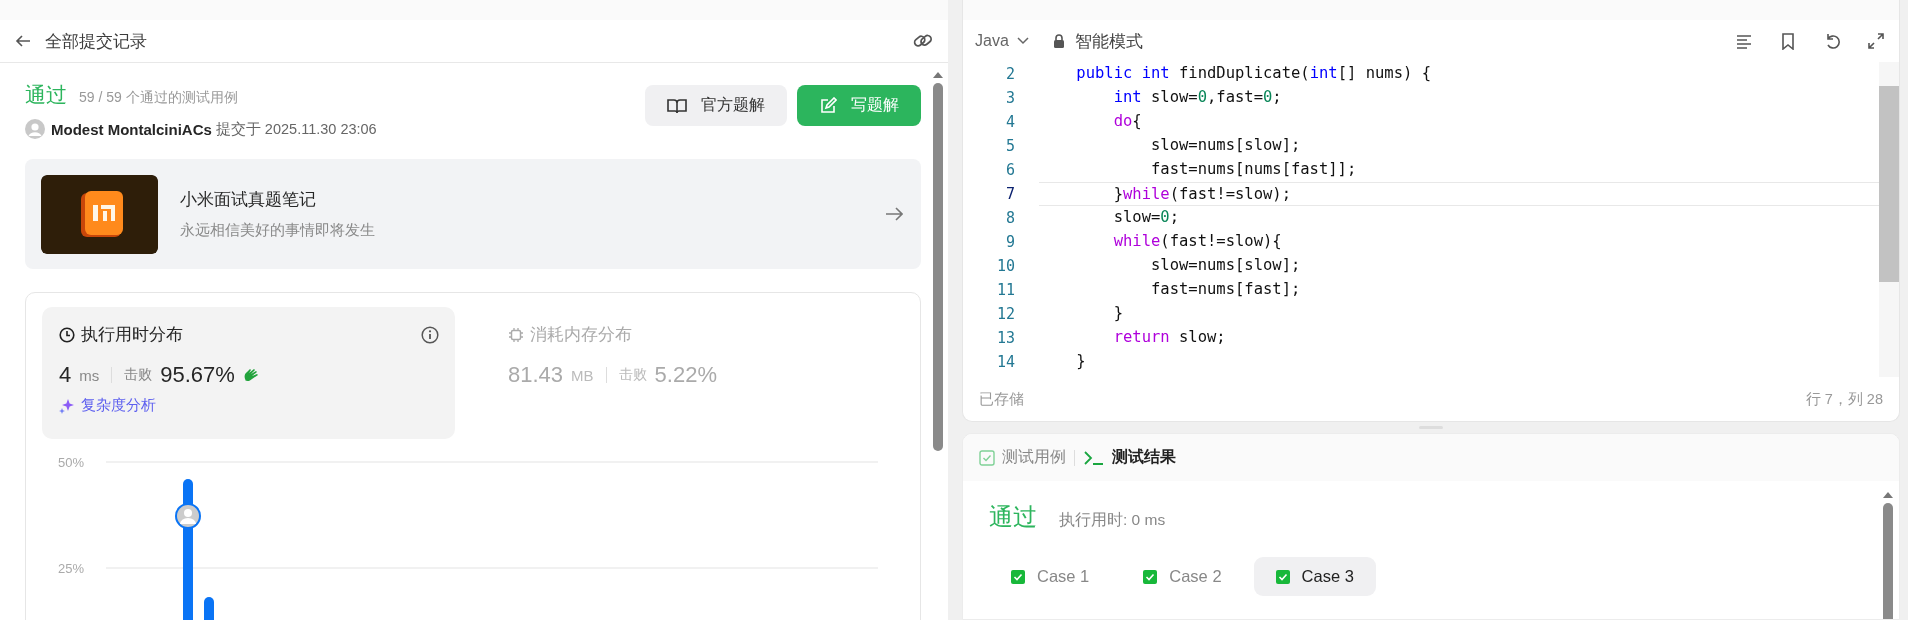 This screenshot has height=620, width=1908. Describe the element at coordinates (1009, 146) in the screenshot. I see `line-number: 5` at that location.